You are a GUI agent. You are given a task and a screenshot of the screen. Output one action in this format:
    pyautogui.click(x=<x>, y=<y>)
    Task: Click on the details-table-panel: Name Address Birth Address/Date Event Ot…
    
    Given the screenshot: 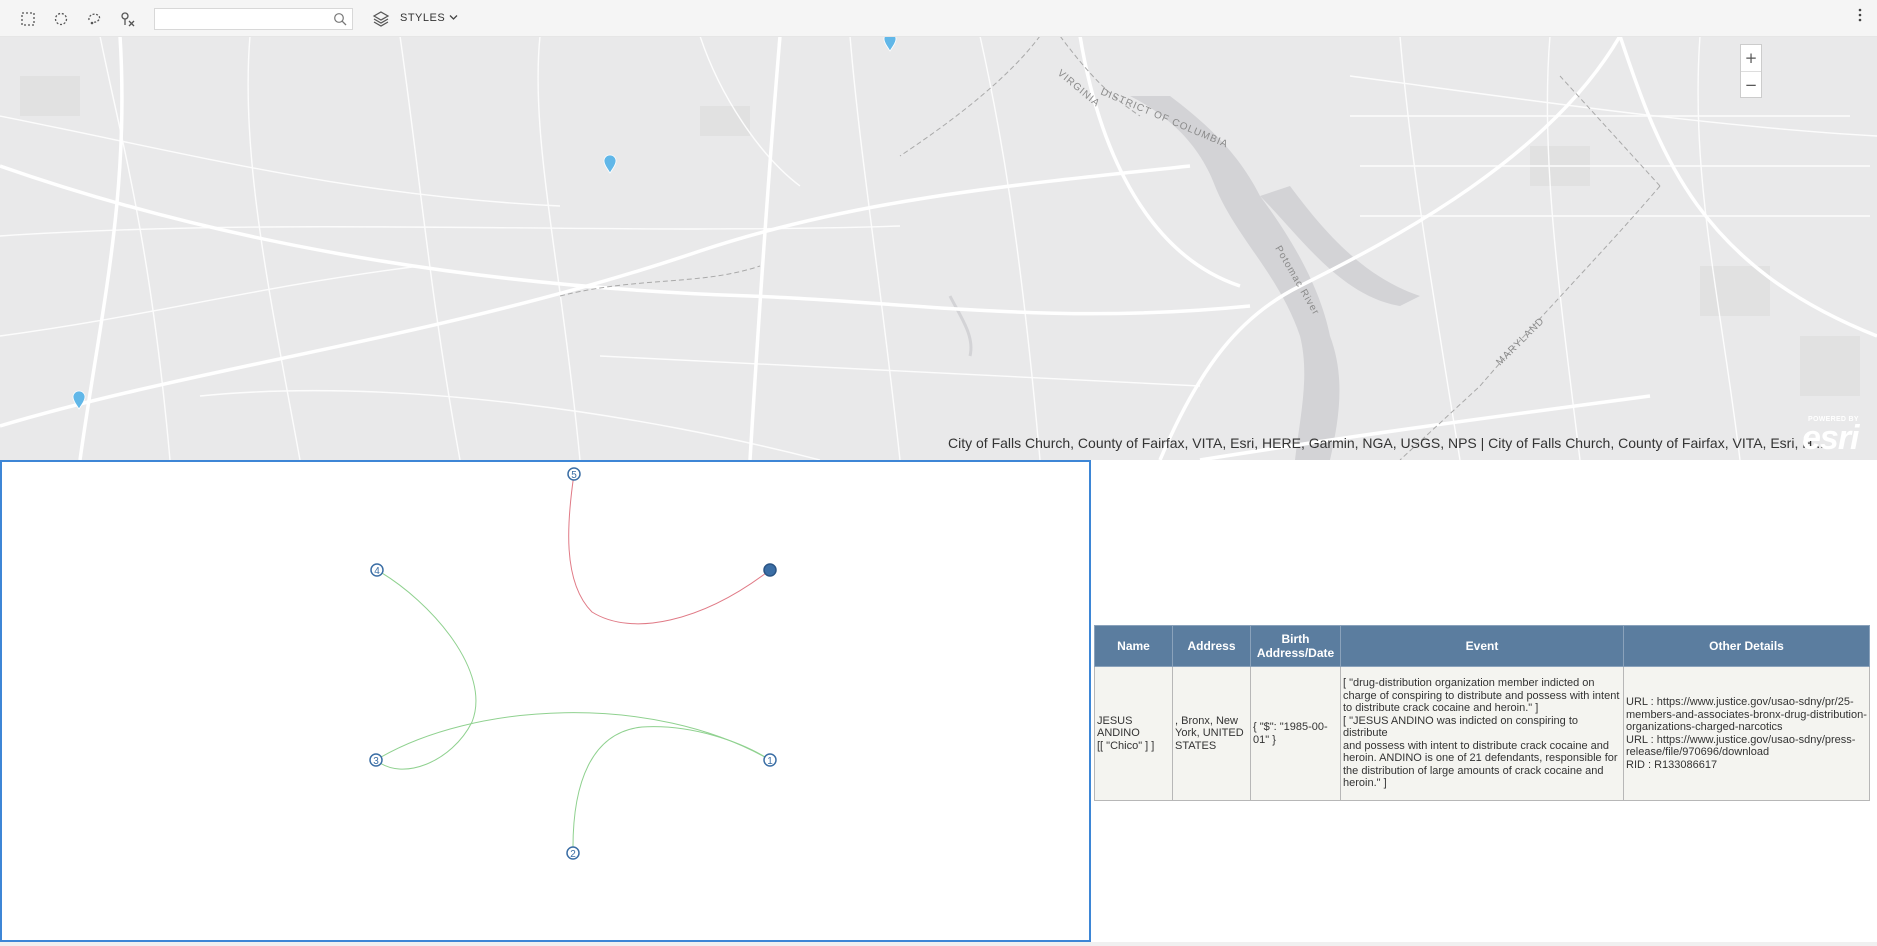 What is the action you would take?
    pyautogui.click(x=1482, y=713)
    